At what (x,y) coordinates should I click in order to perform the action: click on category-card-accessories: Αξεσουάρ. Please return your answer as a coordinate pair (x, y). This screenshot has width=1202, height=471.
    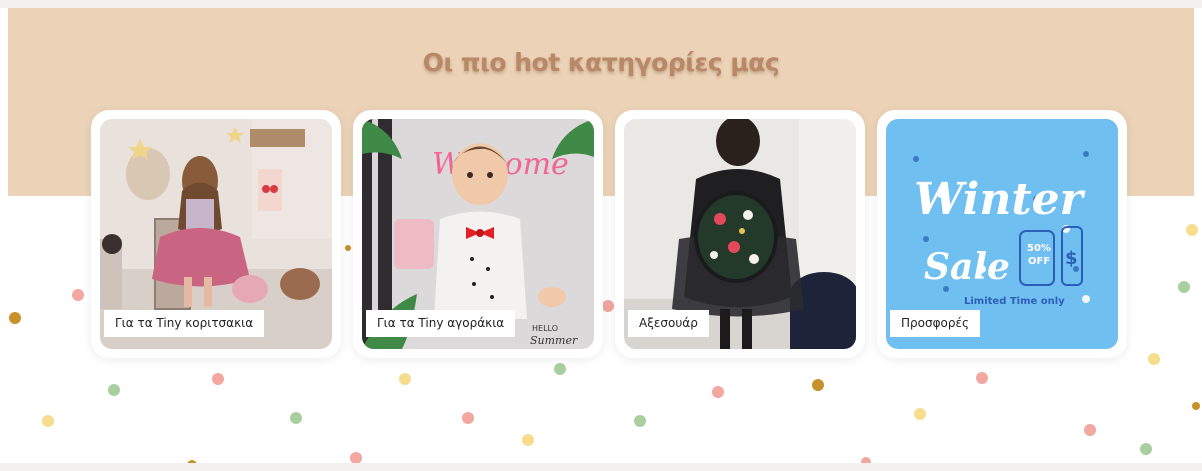
    Looking at the image, I should click on (740, 234).